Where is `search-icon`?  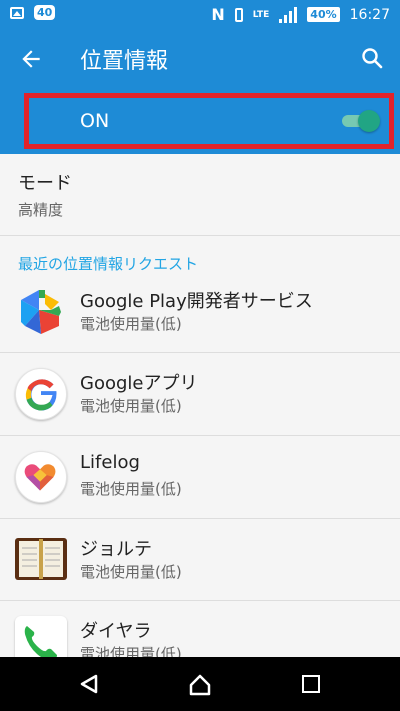
search-icon is located at coordinates (372, 58).